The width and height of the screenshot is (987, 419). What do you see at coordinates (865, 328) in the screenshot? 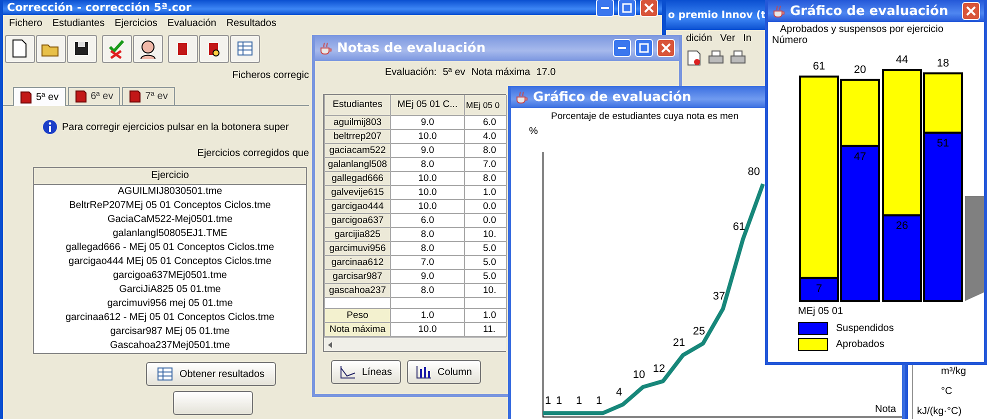
I see `legend-label: Suspendidos` at bounding box center [865, 328].